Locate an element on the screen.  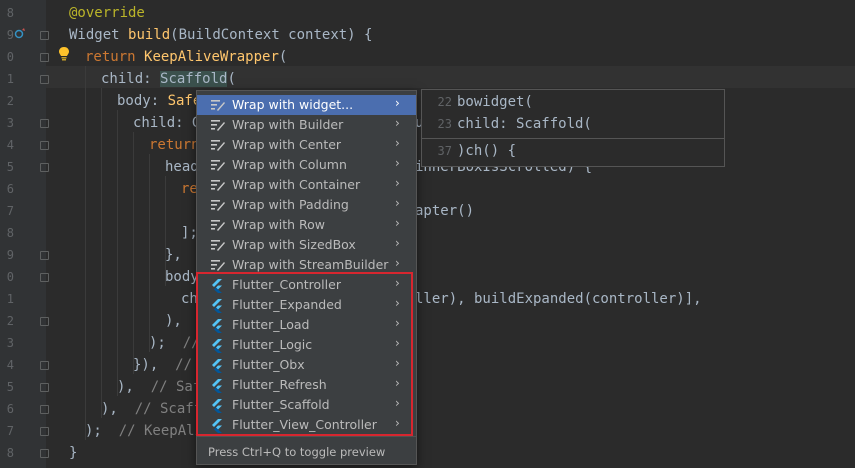
menu-item-wrap-with-builder: Wrap with Builder › is located at coordinates (306, 125).